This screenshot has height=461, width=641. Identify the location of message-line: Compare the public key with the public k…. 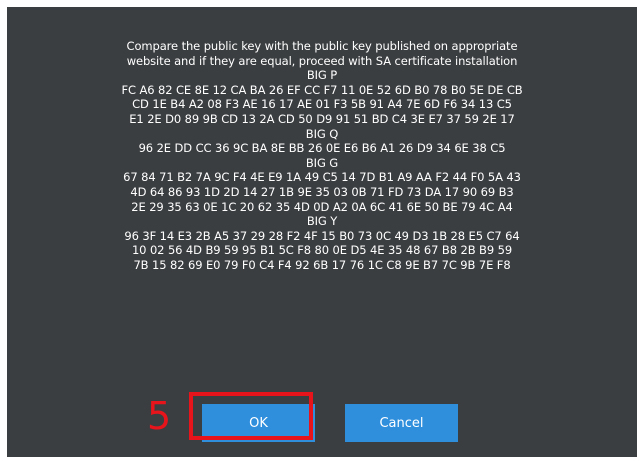
(322, 46).